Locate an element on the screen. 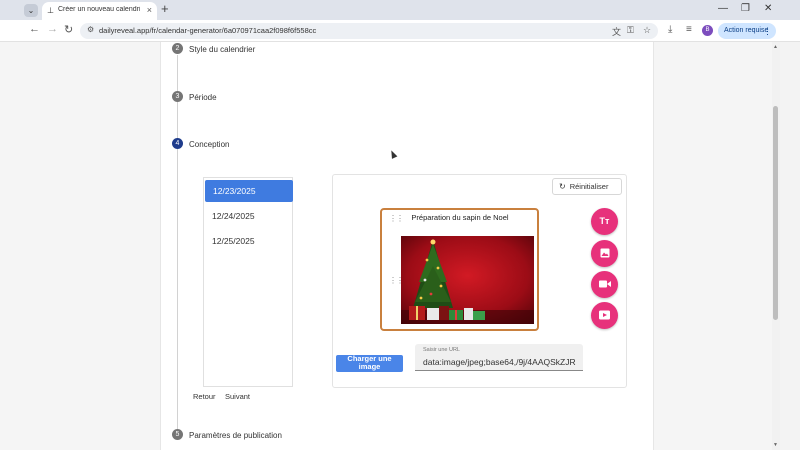  youtube-icon is located at coordinates (604, 315).